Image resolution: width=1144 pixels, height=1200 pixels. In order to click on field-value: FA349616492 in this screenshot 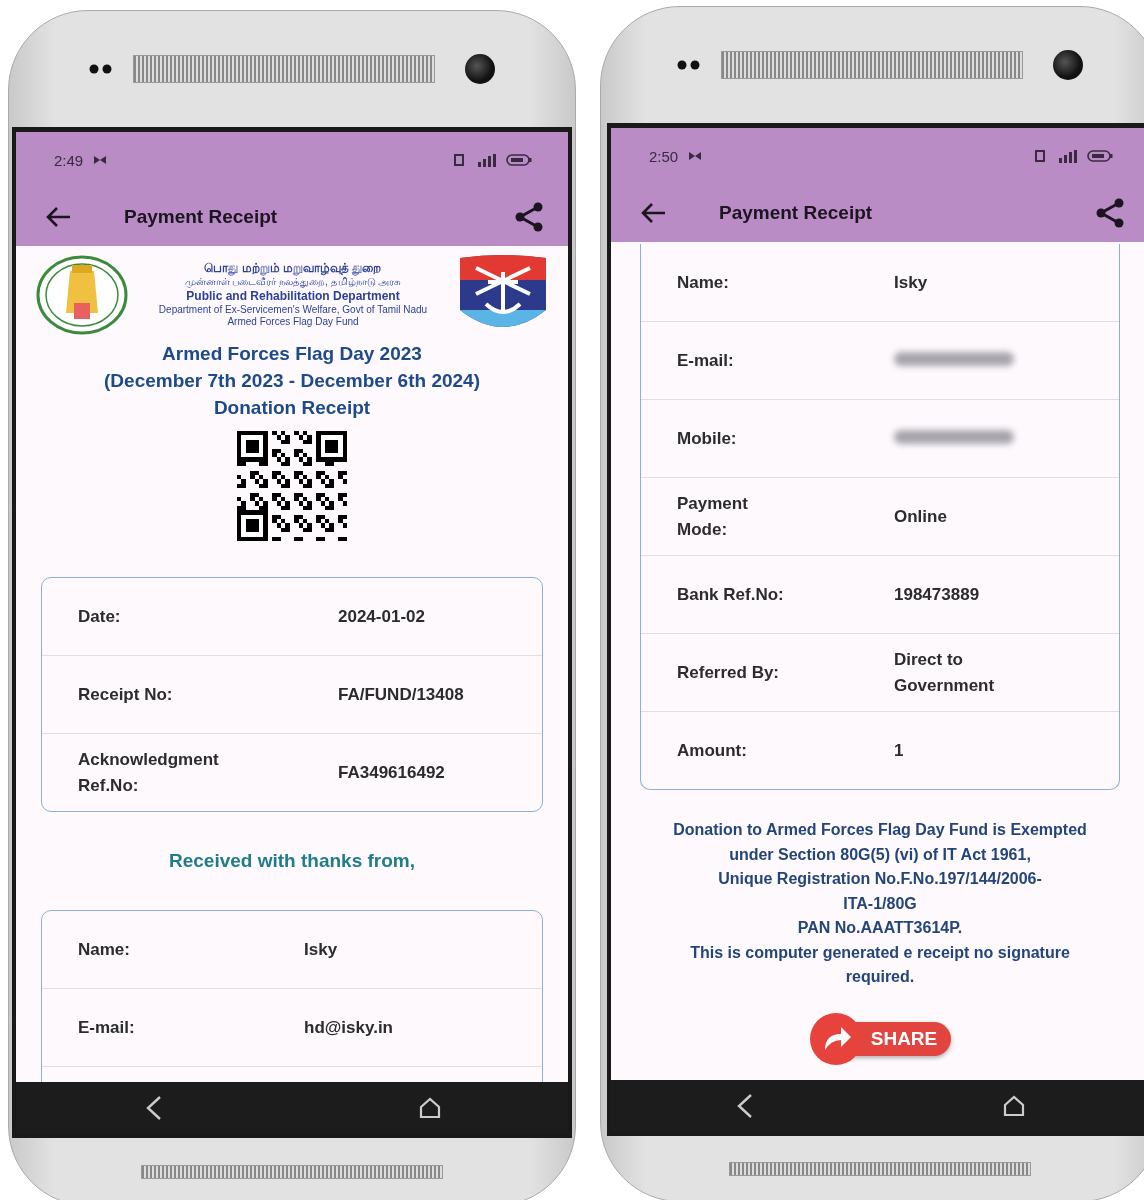, I will do `click(391, 772)`.